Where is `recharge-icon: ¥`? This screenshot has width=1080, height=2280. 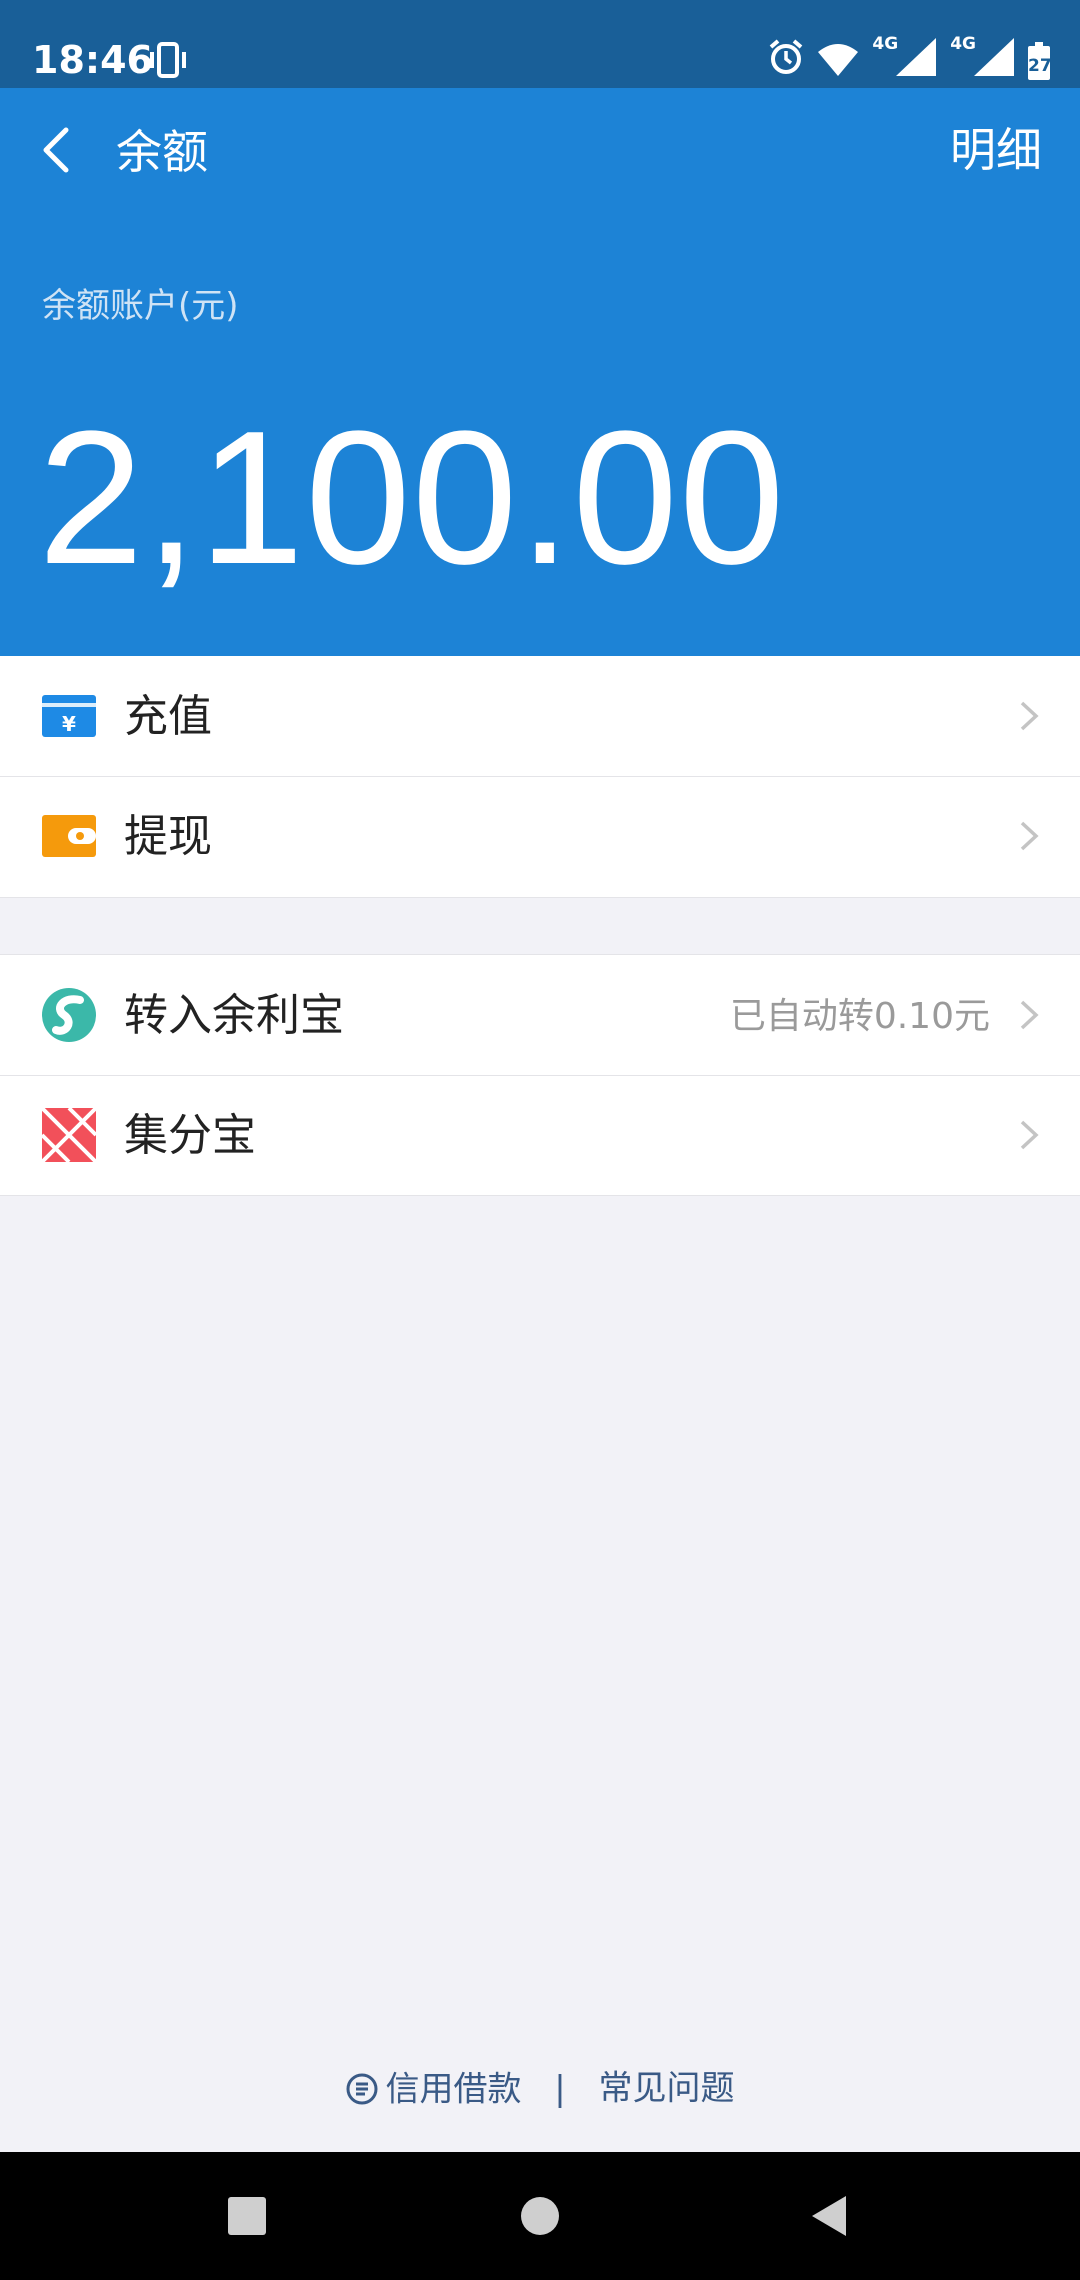
recharge-icon: ¥ is located at coordinates (69, 716).